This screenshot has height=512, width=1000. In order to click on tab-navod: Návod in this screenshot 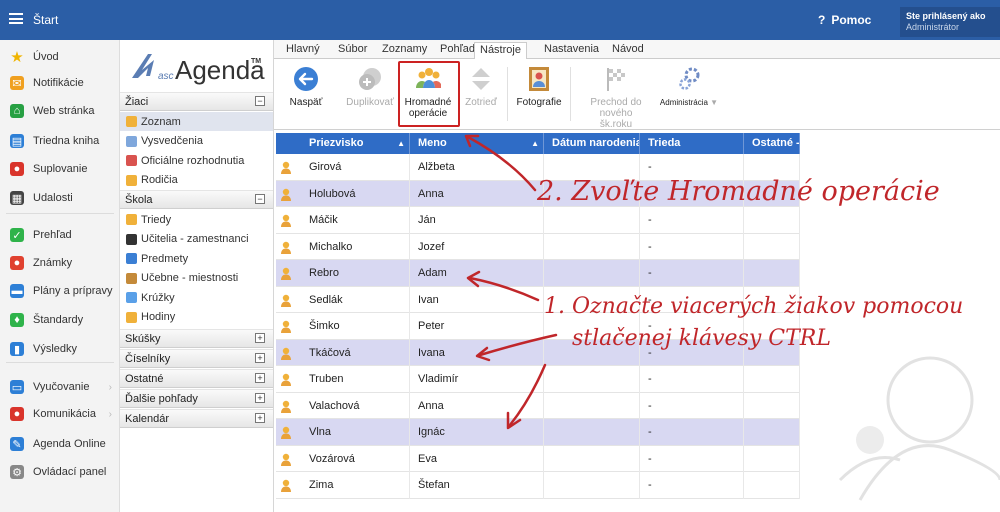, I will do `click(628, 49)`.